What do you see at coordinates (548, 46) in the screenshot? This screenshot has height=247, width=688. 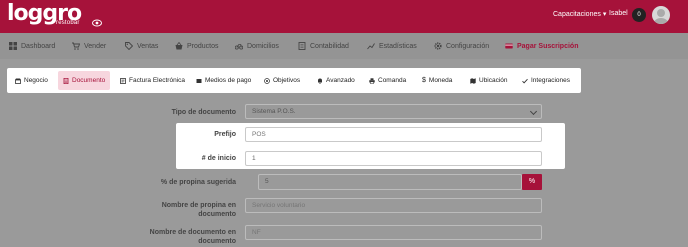 I see `menu-label: Pagar Suscripción` at bounding box center [548, 46].